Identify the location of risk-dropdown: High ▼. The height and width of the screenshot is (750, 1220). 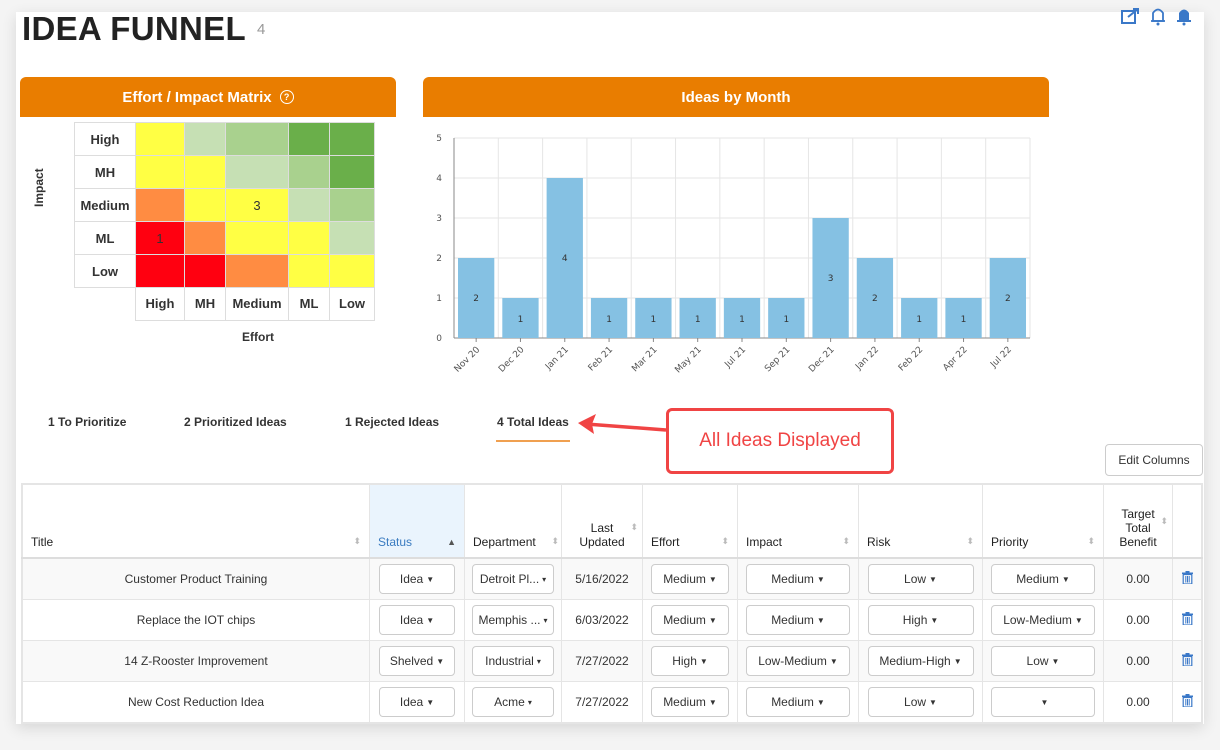
(920, 620).